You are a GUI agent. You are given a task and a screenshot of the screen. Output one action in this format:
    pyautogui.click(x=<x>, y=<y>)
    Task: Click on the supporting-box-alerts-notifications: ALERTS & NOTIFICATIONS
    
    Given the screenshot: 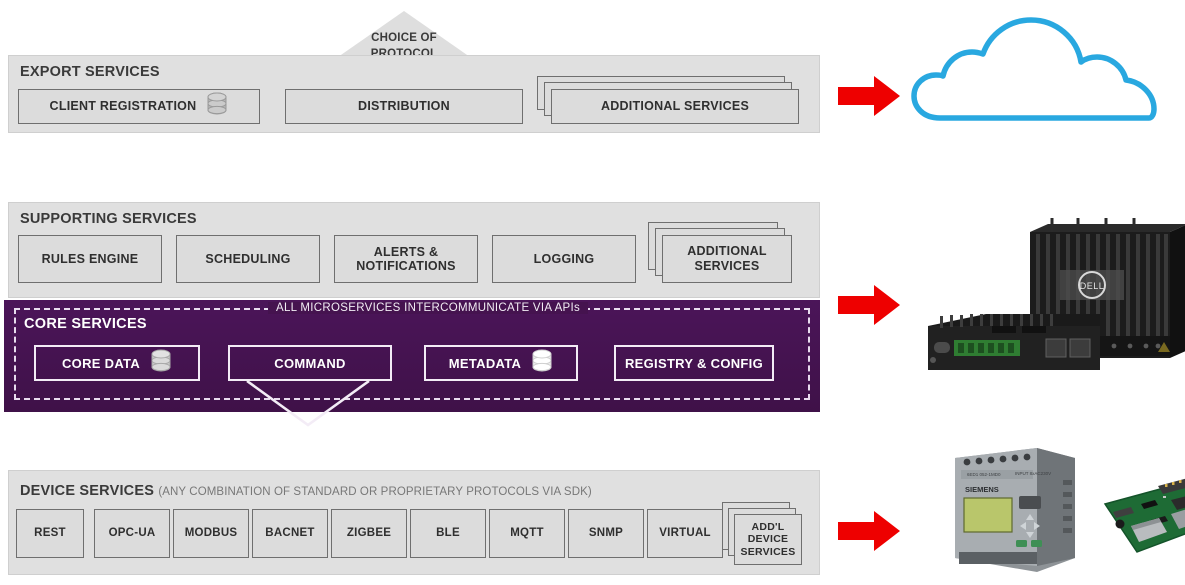 What is the action you would take?
    pyautogui.click(x=406, y=259)
    